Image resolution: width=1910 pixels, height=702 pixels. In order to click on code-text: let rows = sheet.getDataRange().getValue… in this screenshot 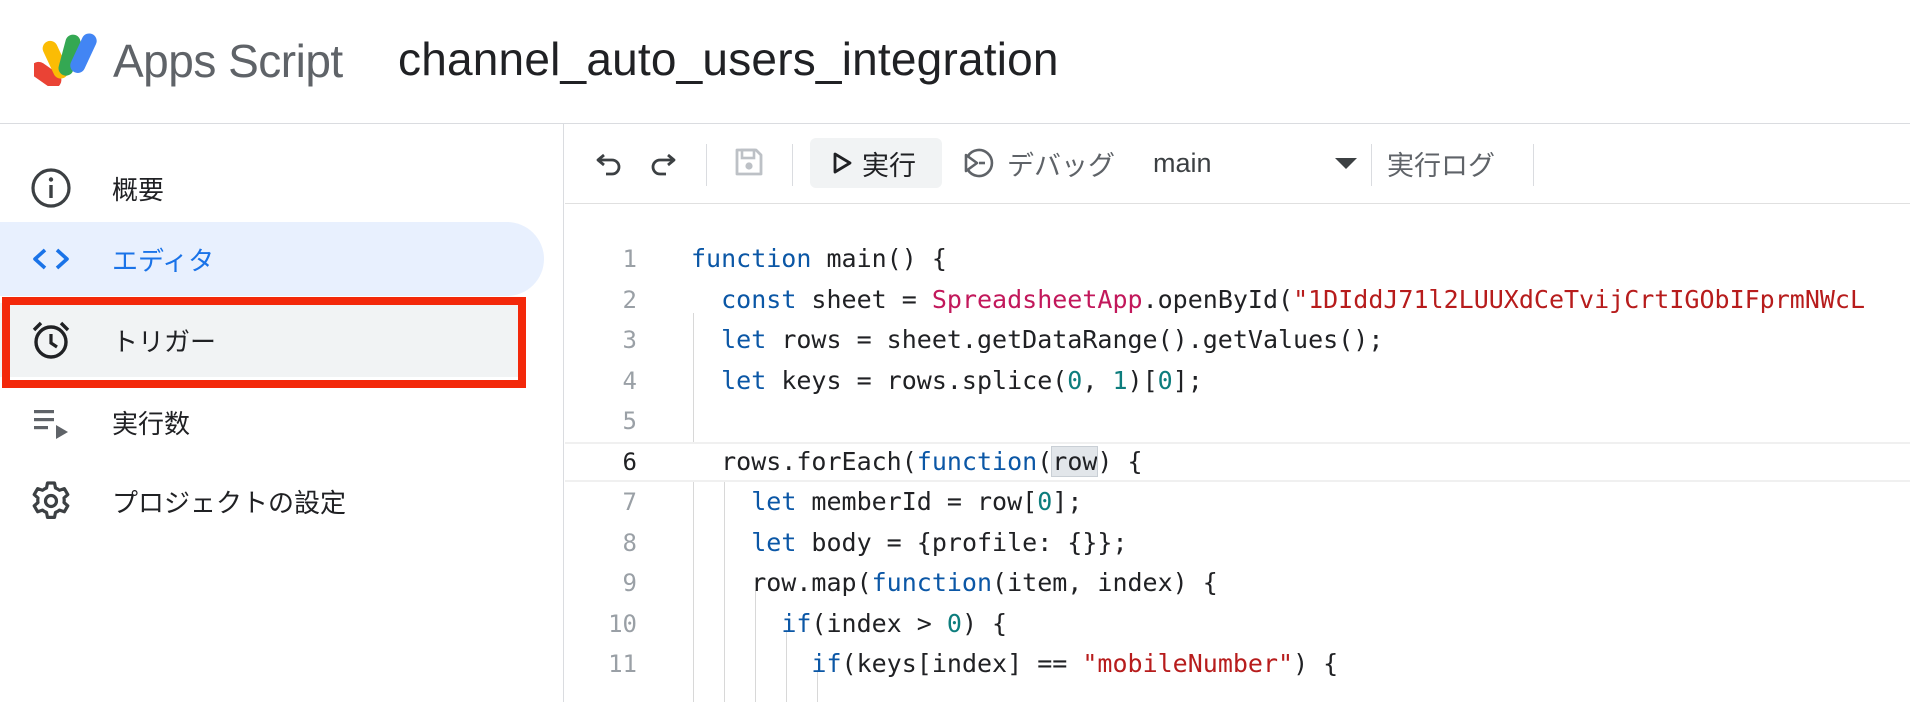, I will do `click(1037, 340)`.